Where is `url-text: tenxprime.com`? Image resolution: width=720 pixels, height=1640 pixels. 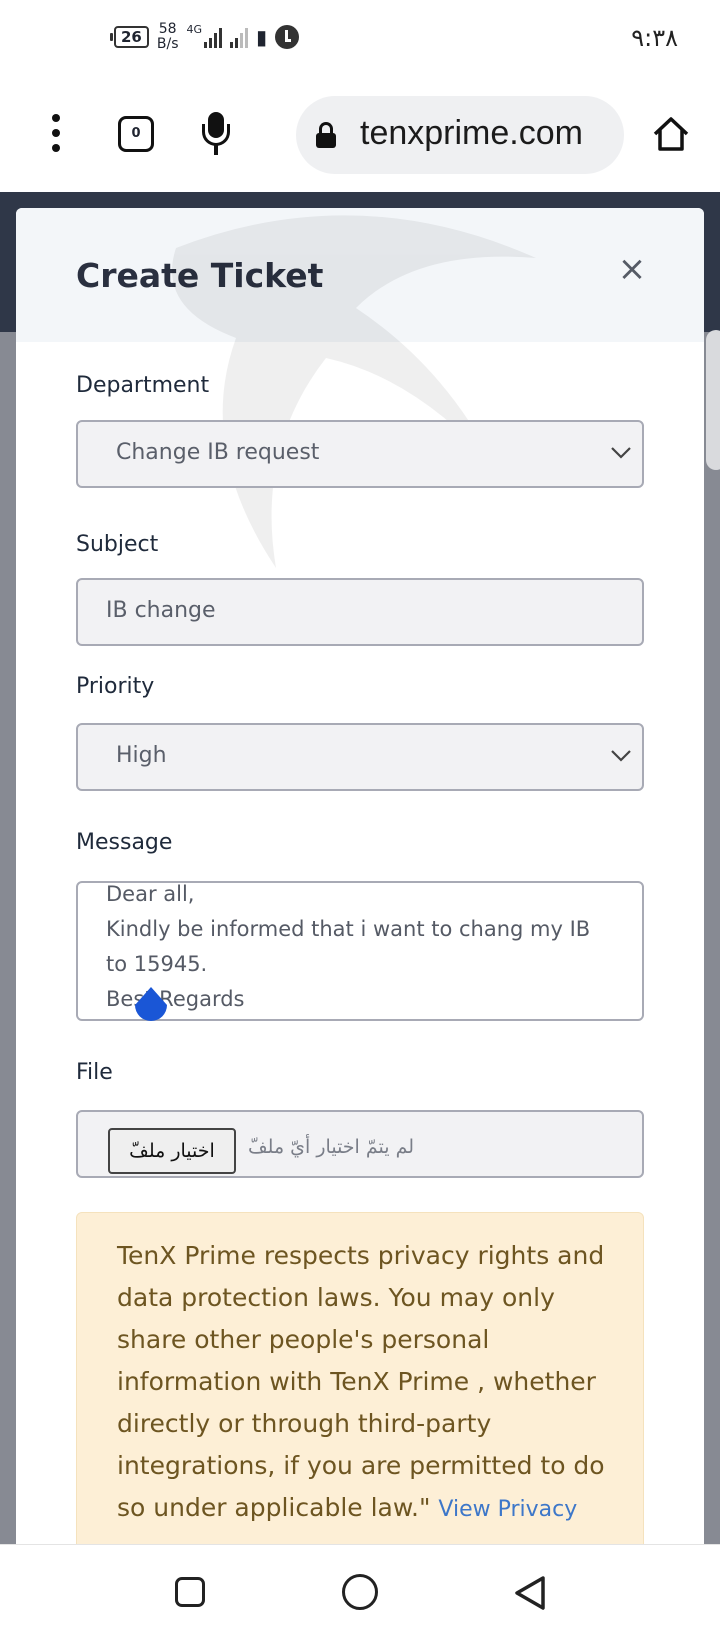 url-text: tenxprime.com is located at coordinates (471, 133).